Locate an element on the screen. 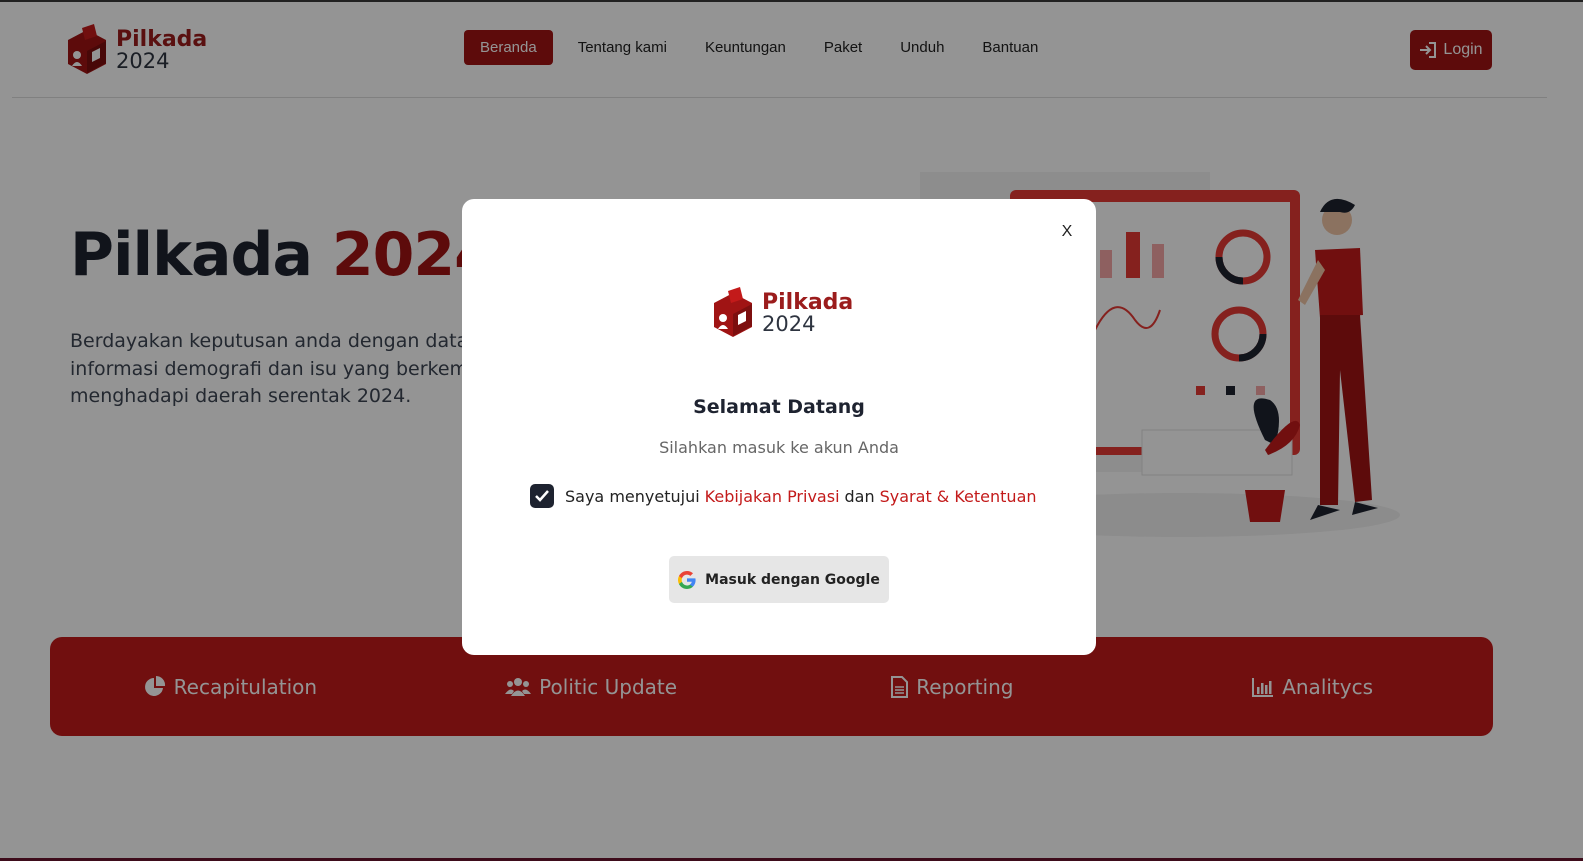 Image resolution: width=1583 pixels, height=861 pixels. logo-year: 2024 is located at coordinates (789, 323).